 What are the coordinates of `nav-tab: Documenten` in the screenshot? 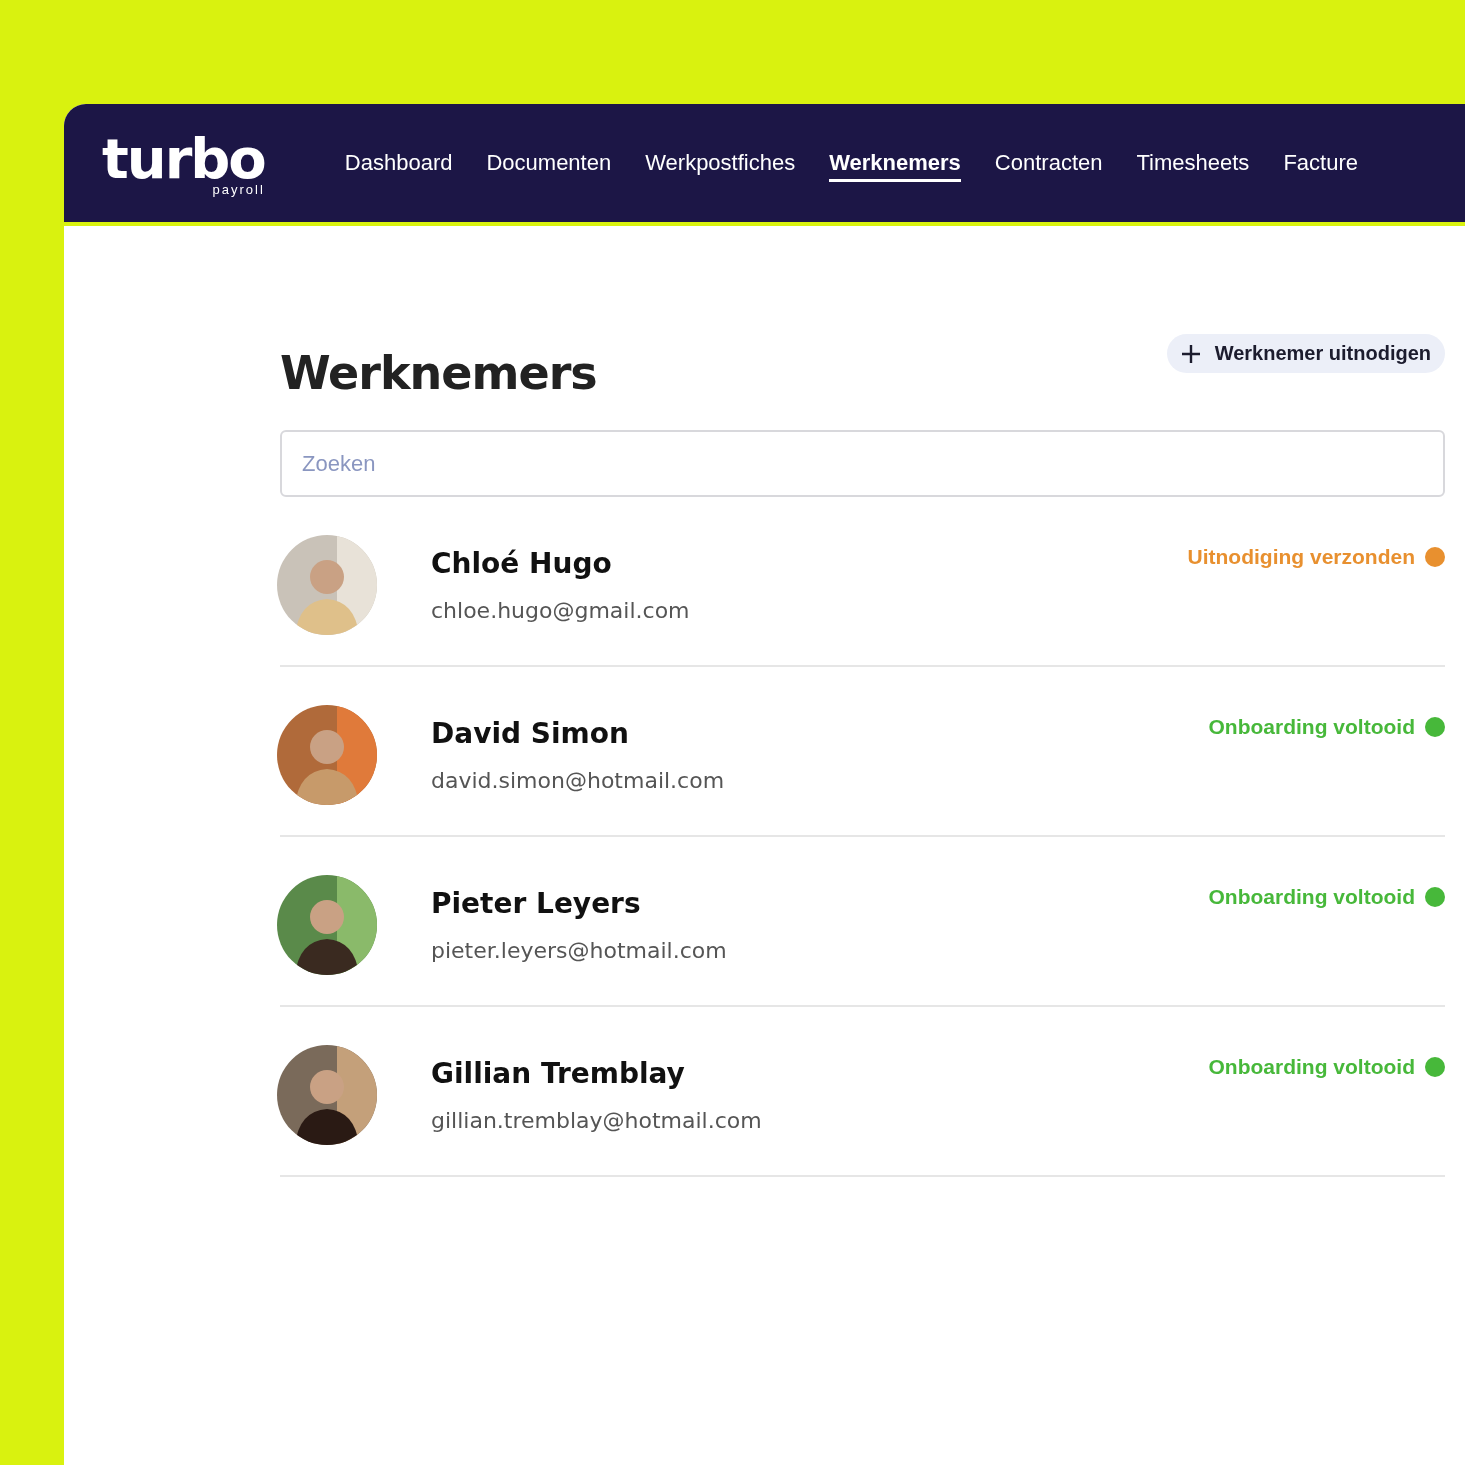 It's located at (549, 163).